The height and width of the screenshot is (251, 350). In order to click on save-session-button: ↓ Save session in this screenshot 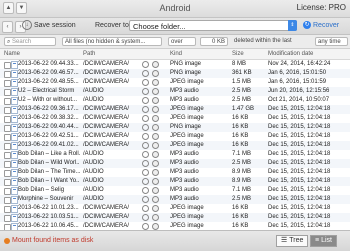, I will do `click(49, 25)`.